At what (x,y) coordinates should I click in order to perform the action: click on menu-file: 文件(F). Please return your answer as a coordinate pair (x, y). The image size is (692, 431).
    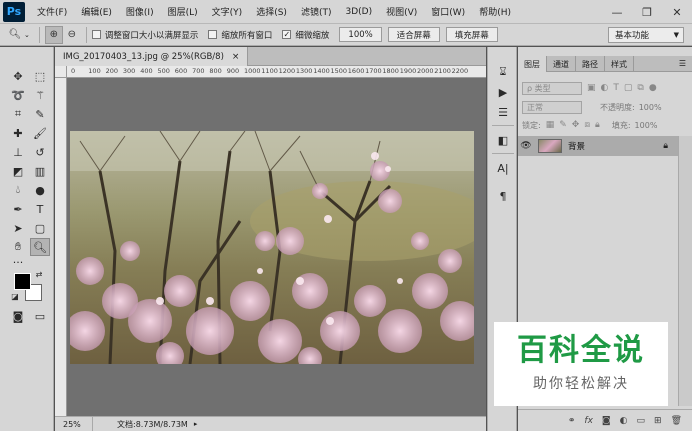
    Looking at the image, I should click on (52, 11).